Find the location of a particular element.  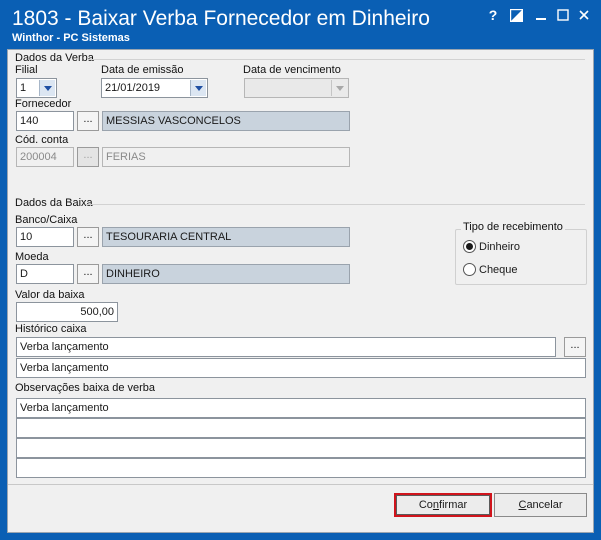

radio-dinheiro: Dinheiro is located at coordinates (491, 246).